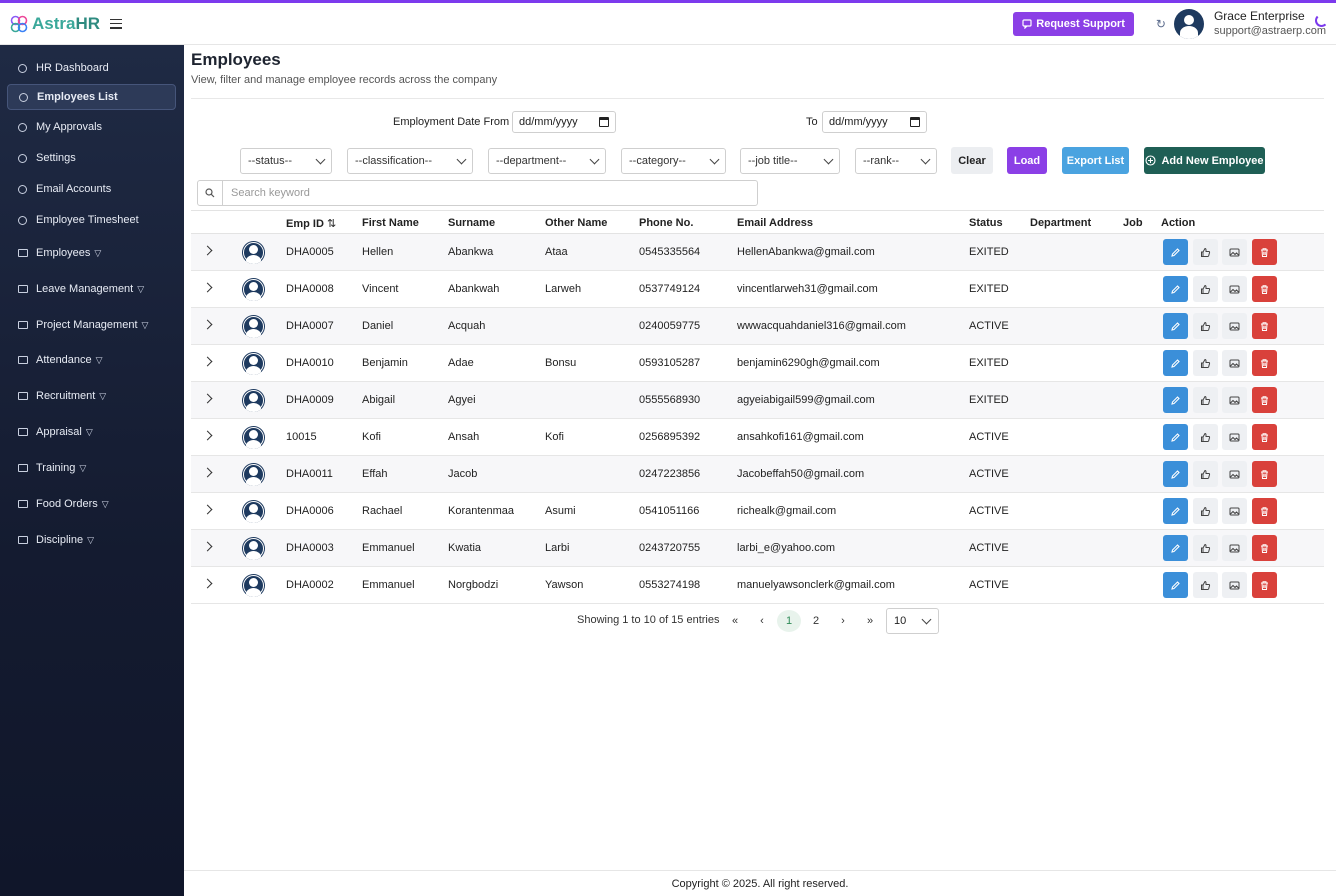  What do you see at coordinates (912, 621) in the screenshot?
I see `page-size-select: 10` at bounding box center [912, 621].